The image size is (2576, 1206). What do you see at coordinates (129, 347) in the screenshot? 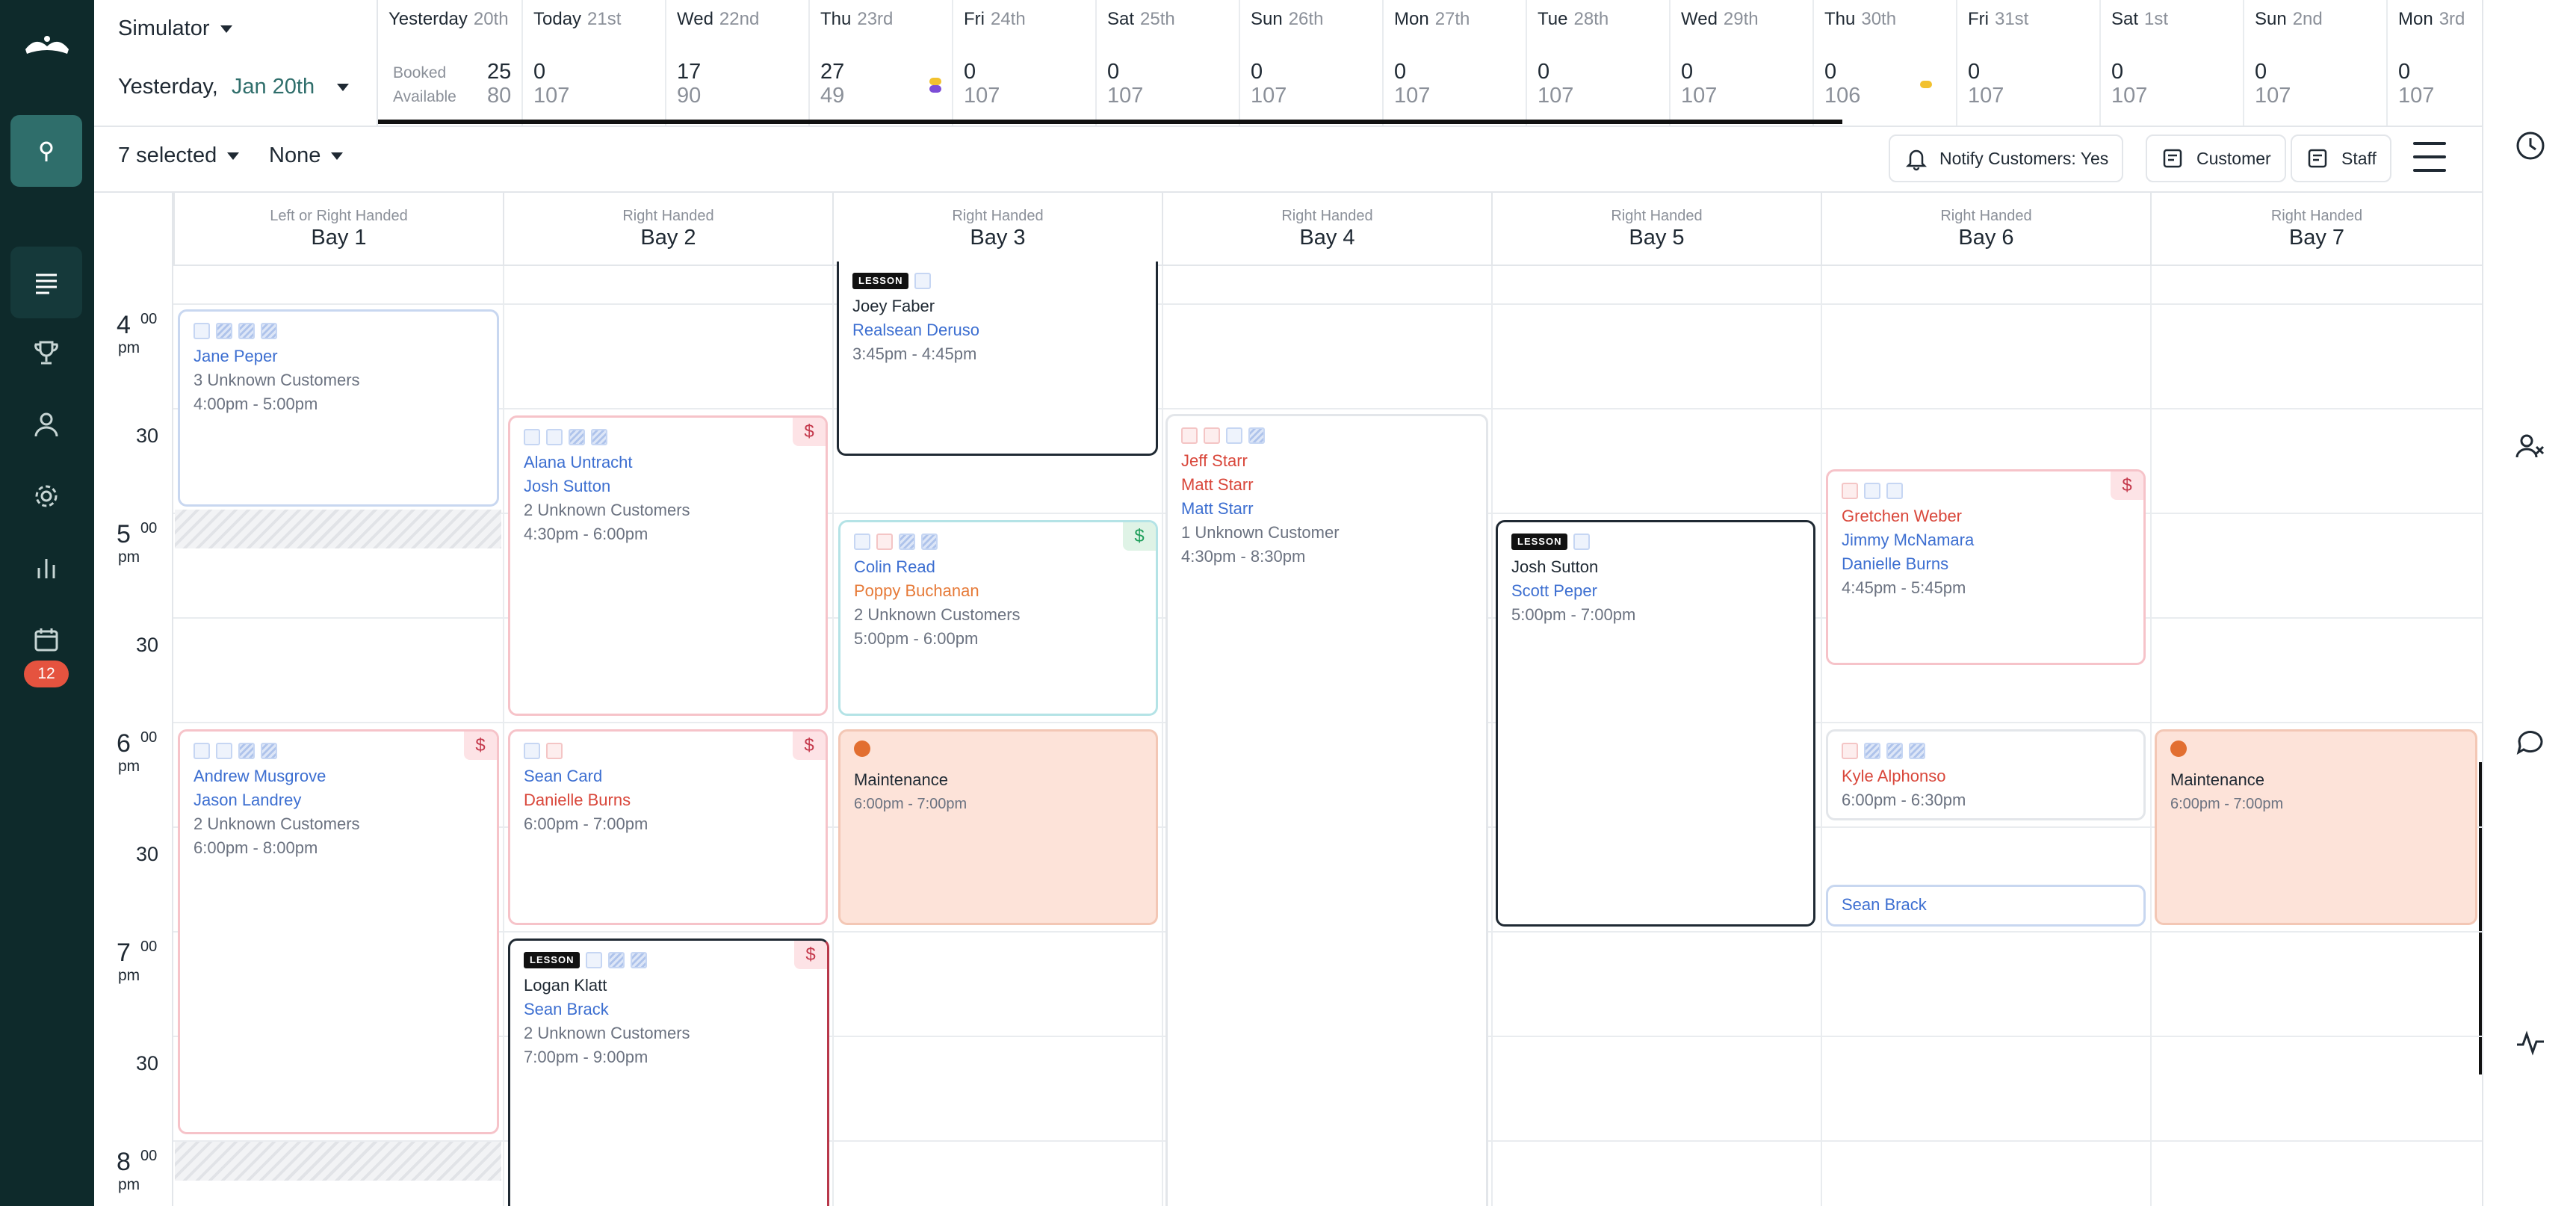
I see `ampm: pm` at bounding box center [129, 347].